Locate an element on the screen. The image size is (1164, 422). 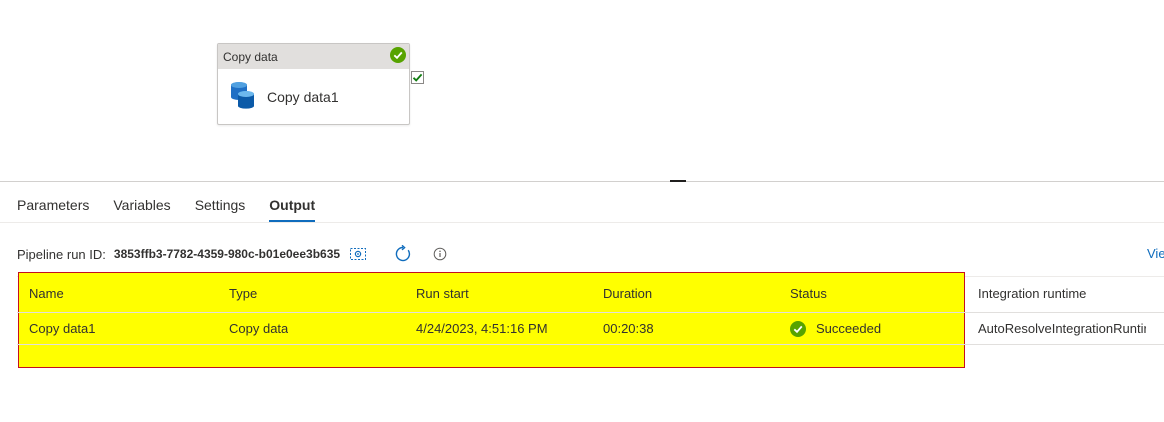
activity-body: Copy data1 is located at coordinates (313, 97).